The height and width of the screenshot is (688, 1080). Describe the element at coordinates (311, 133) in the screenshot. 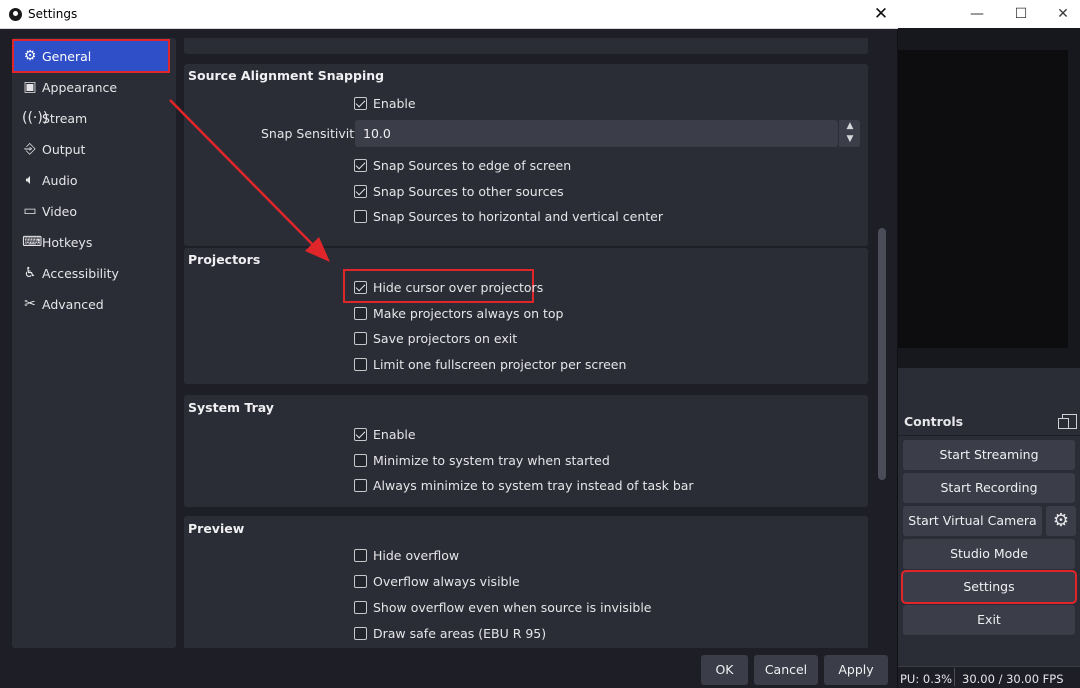

I see `snap-sensitivity-label: Snap Sensitivity` at that location.